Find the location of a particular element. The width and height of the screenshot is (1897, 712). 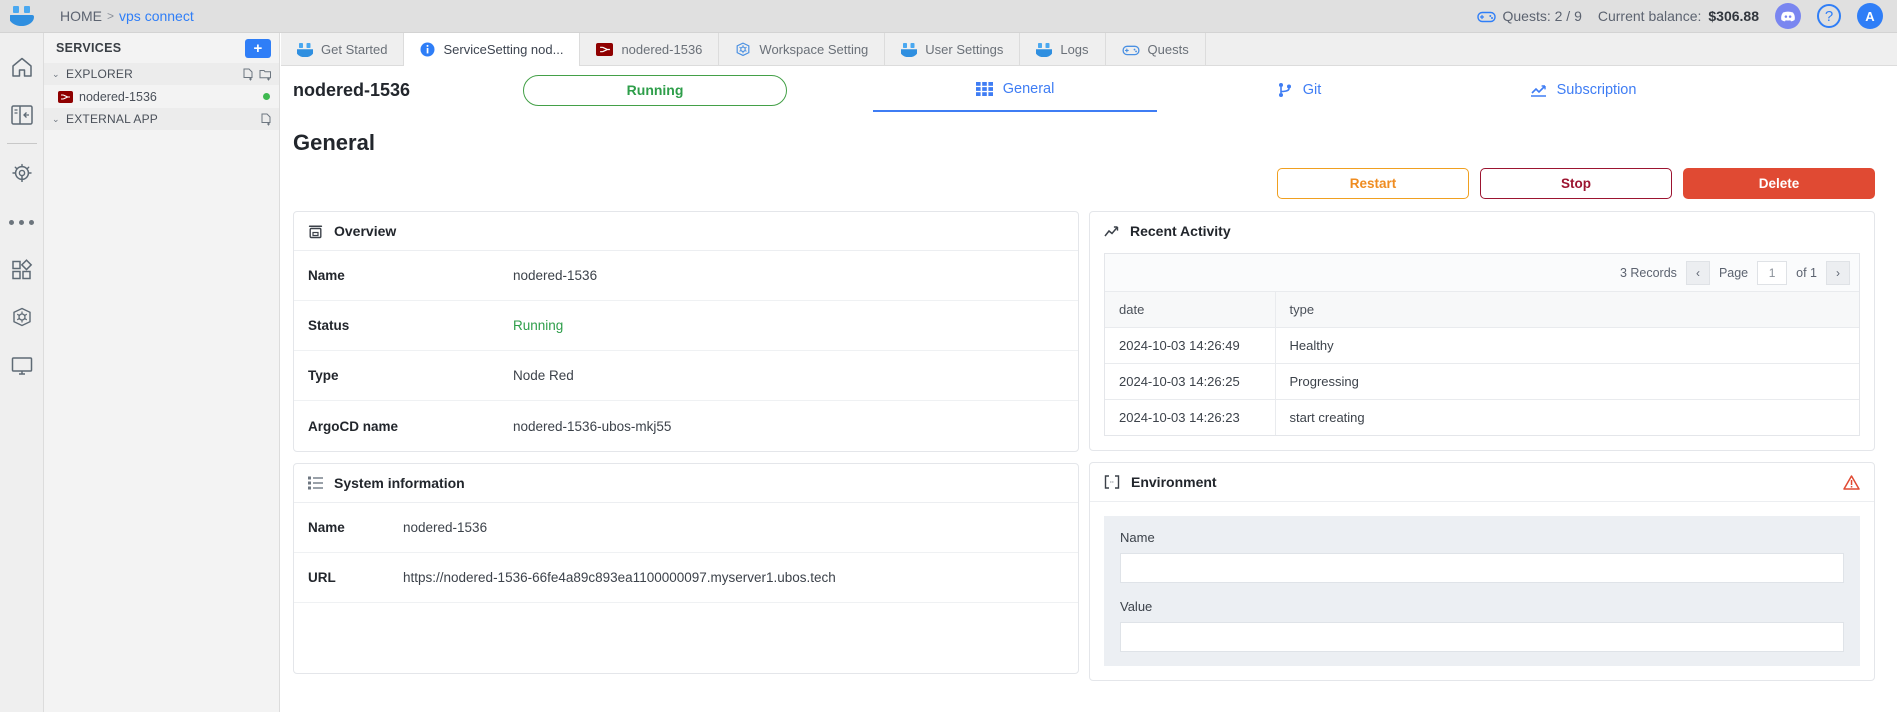

tab-get-started: Get Started is located at coordinates (343, 49).